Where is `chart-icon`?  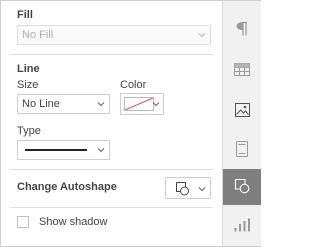 chart-icon is located at coordinates (242, 226).